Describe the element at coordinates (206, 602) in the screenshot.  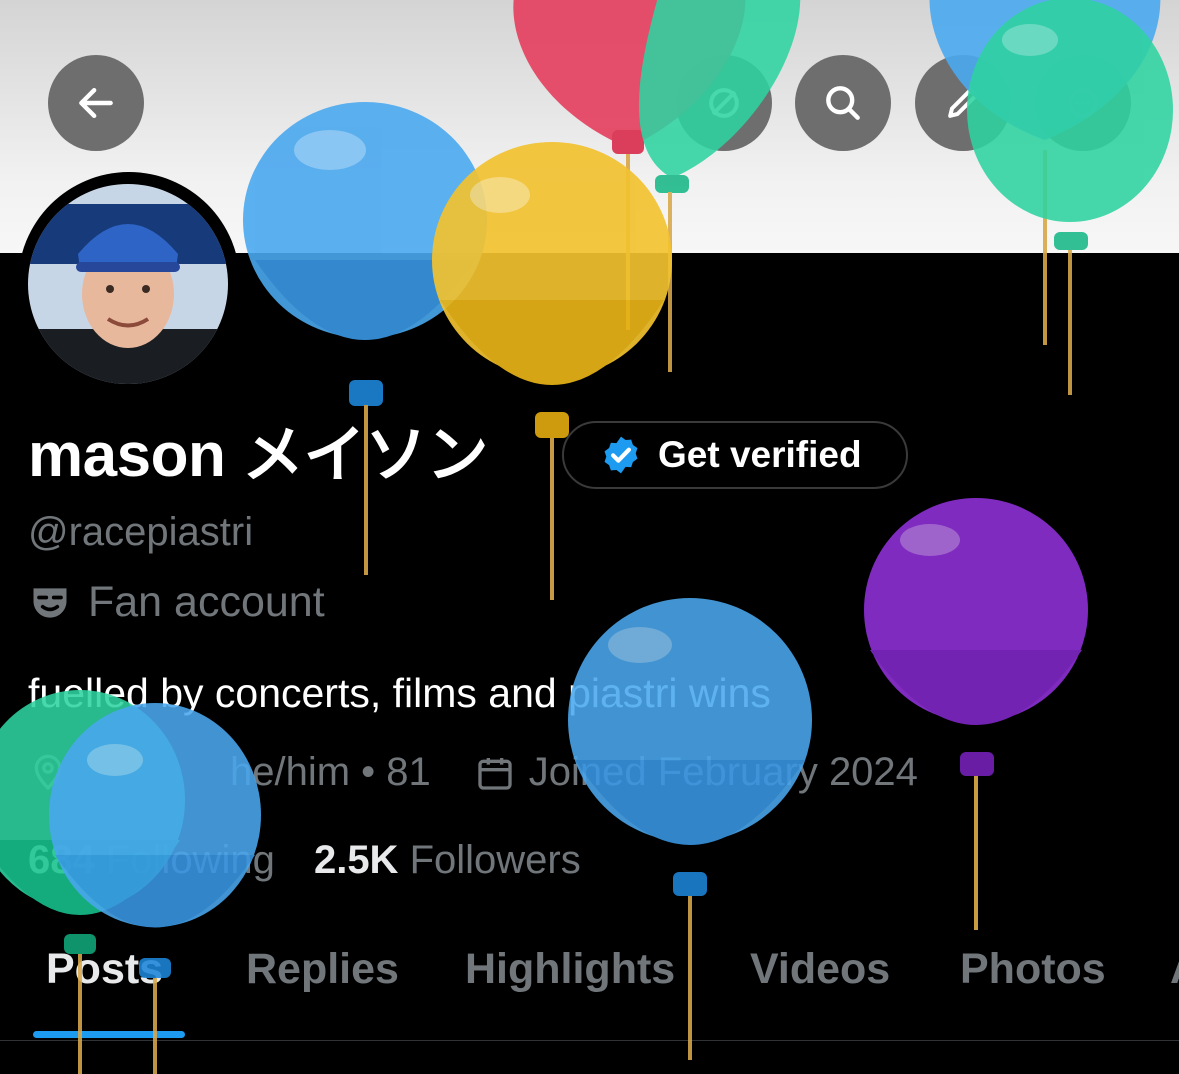
I see `account-label-text: Fan account` at that location.